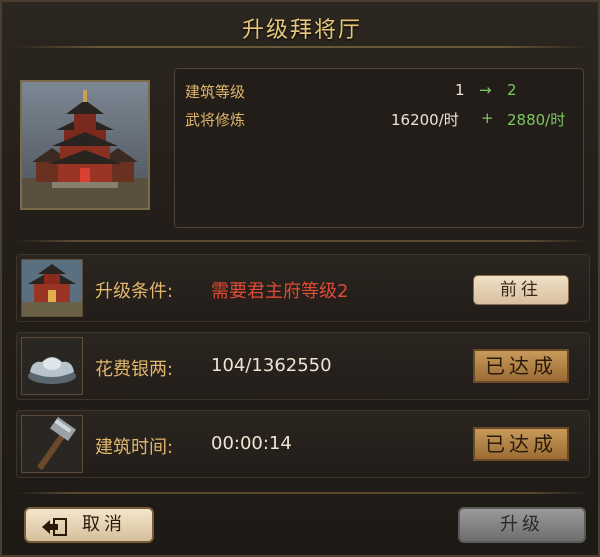 This screenshot has width=600, height=557. Describe the element at coordinates (215, 120) in the screenshot. I see `stat-label: 武将修炼` at that location.